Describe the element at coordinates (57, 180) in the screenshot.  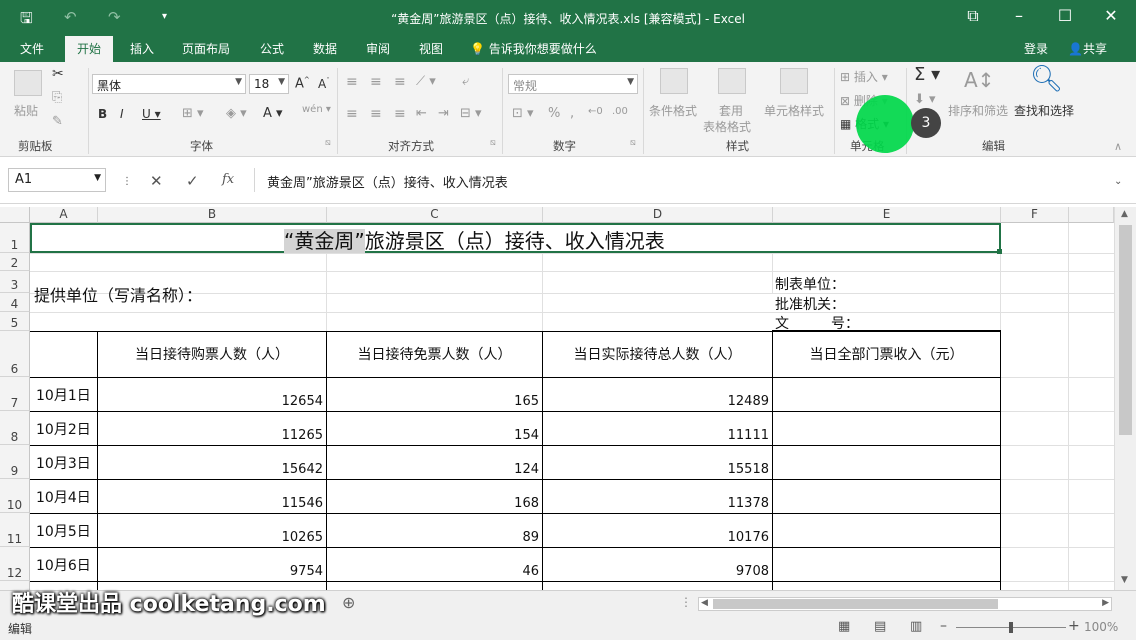
I see `name-box: A1 ▼` at that location.